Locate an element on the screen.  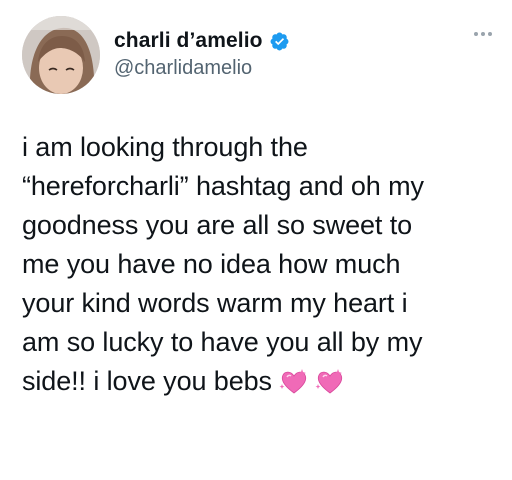
verified-badge-icon is located at coordinates (279, 41).